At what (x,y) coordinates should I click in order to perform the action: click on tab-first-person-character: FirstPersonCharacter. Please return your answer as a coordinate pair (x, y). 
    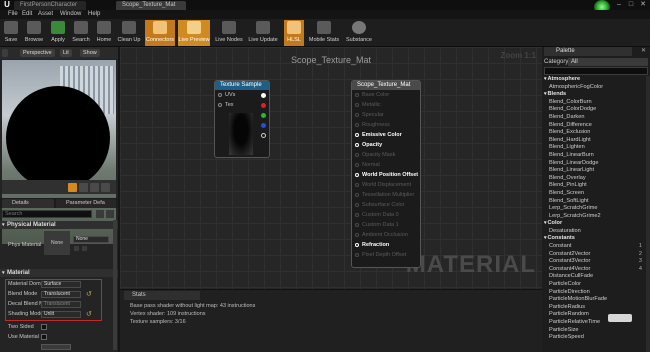
    Looking at the image, I should click on (50, 5).